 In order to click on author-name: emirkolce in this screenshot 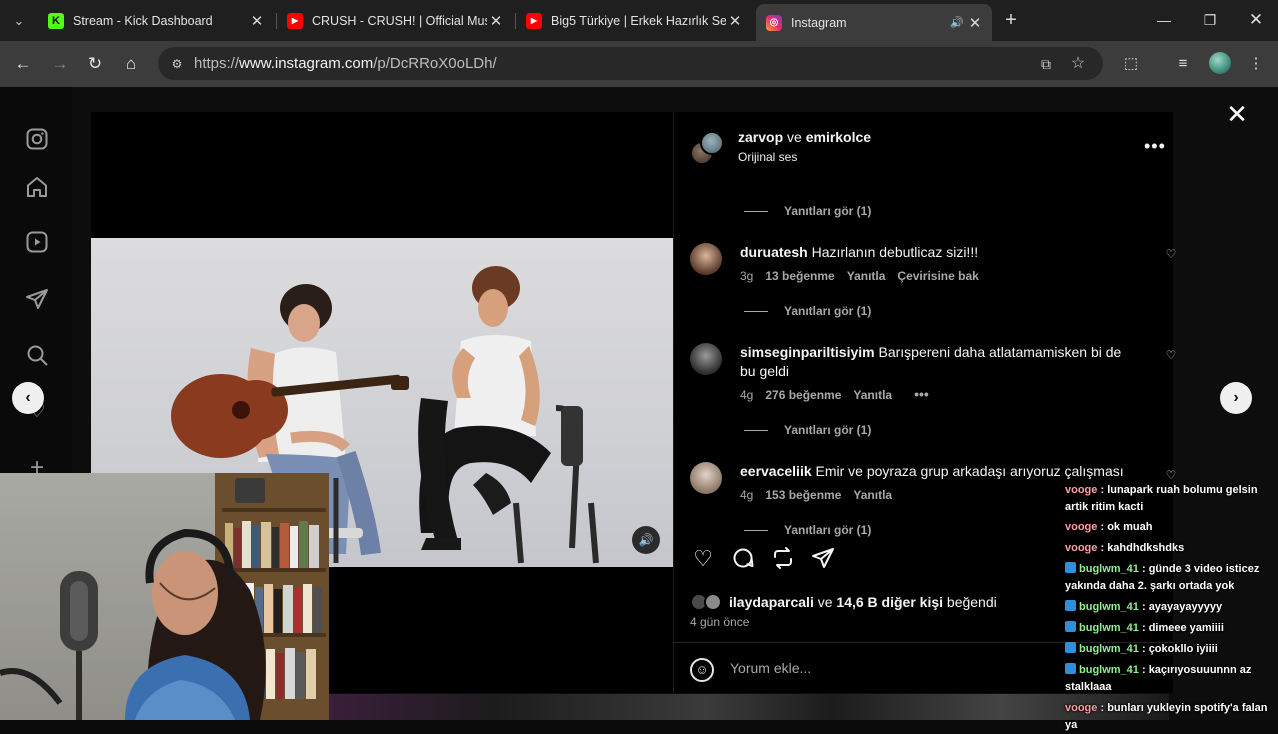, I will do `click(838, 137)`.